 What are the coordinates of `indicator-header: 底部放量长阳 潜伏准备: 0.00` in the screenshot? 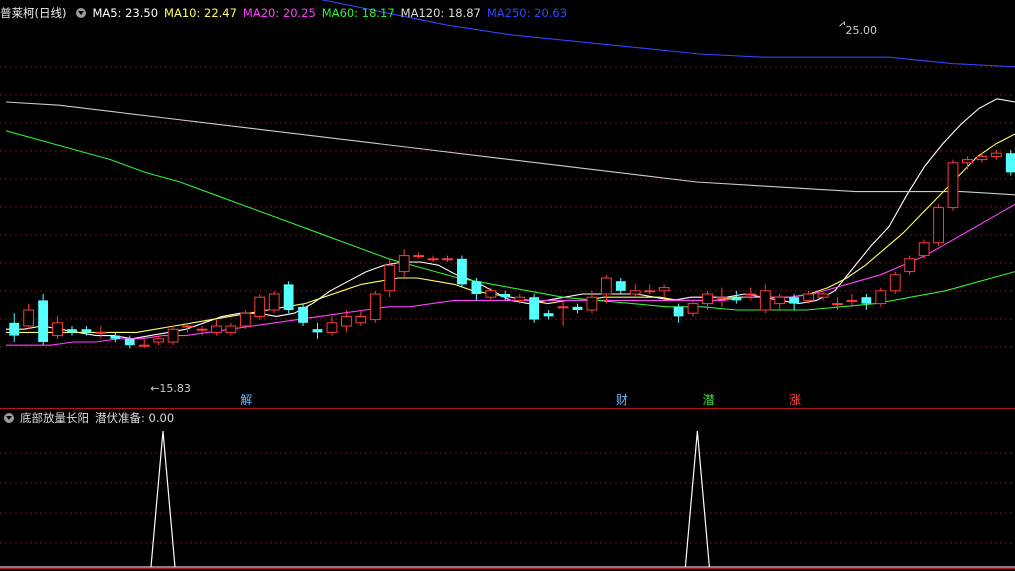 It's located at (90, 418).